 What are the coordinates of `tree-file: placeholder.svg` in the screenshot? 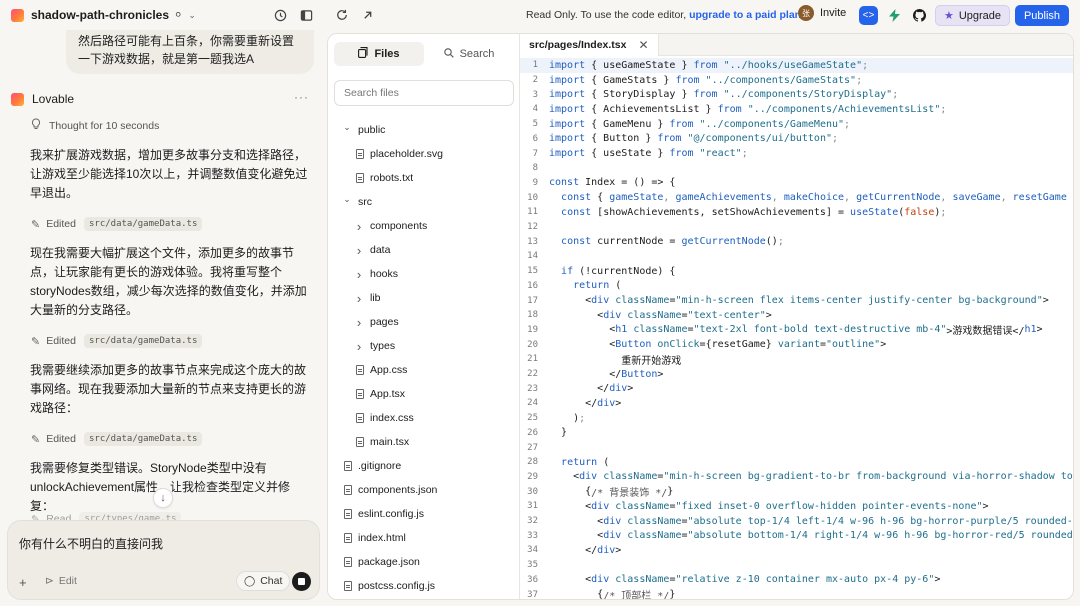 It's located at (399, 154).